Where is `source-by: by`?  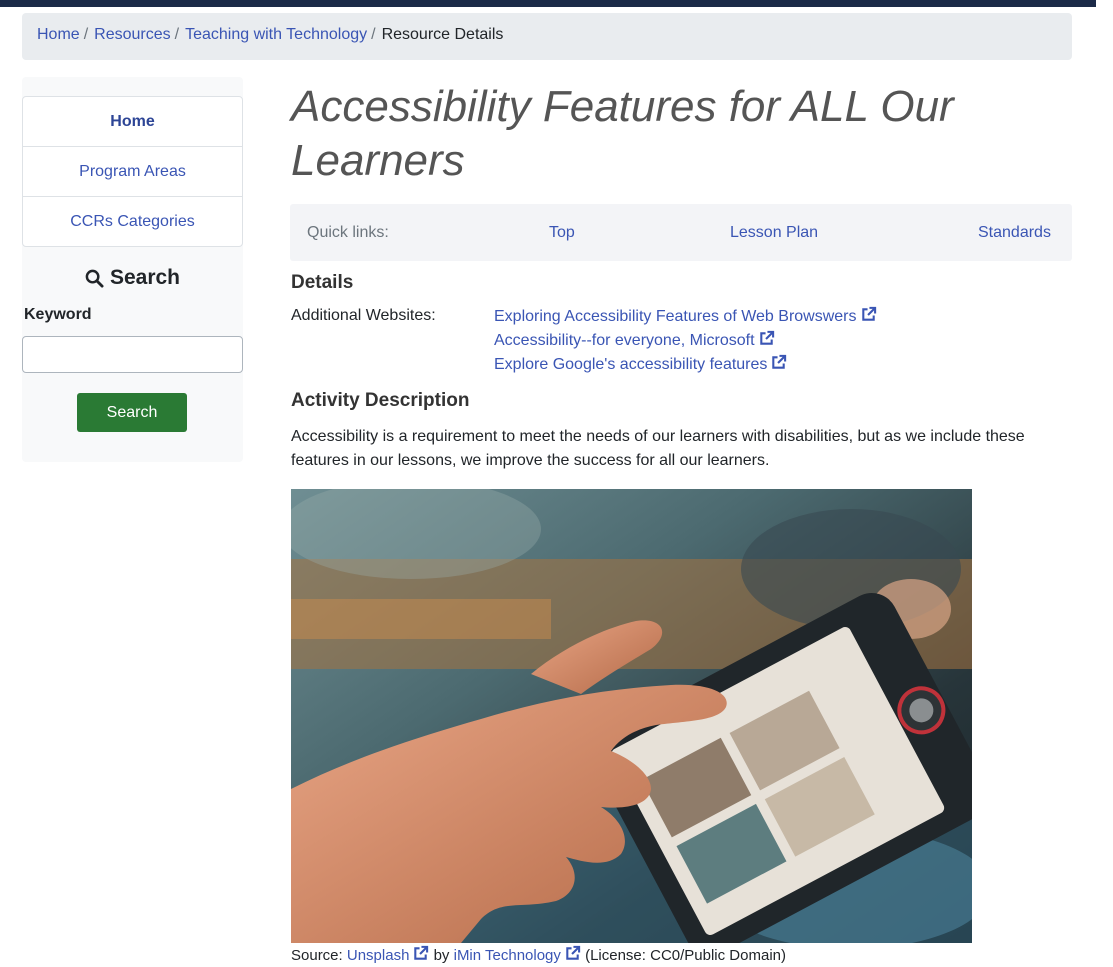 source-by: by is located at coordinates (441, 955).